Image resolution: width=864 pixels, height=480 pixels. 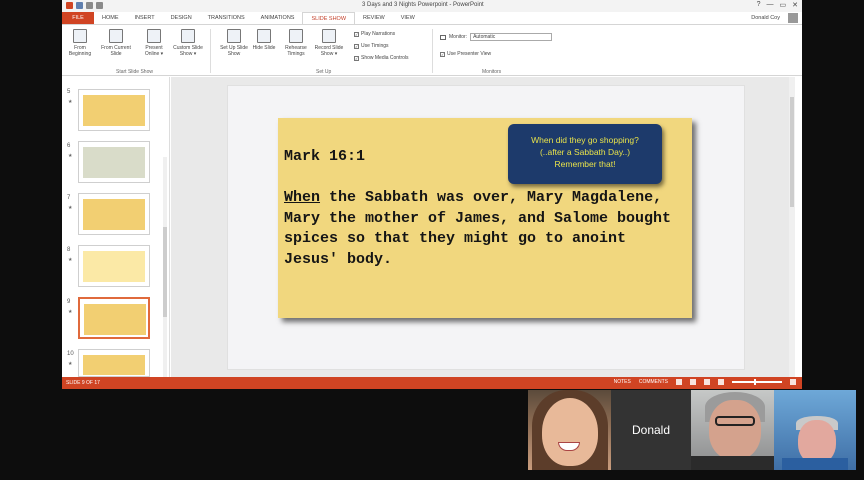 What do you see at coordinates (585, 140) in the screenshot?
I see `callout-line: When did they go shopping?` at bounding box center [585, 140].